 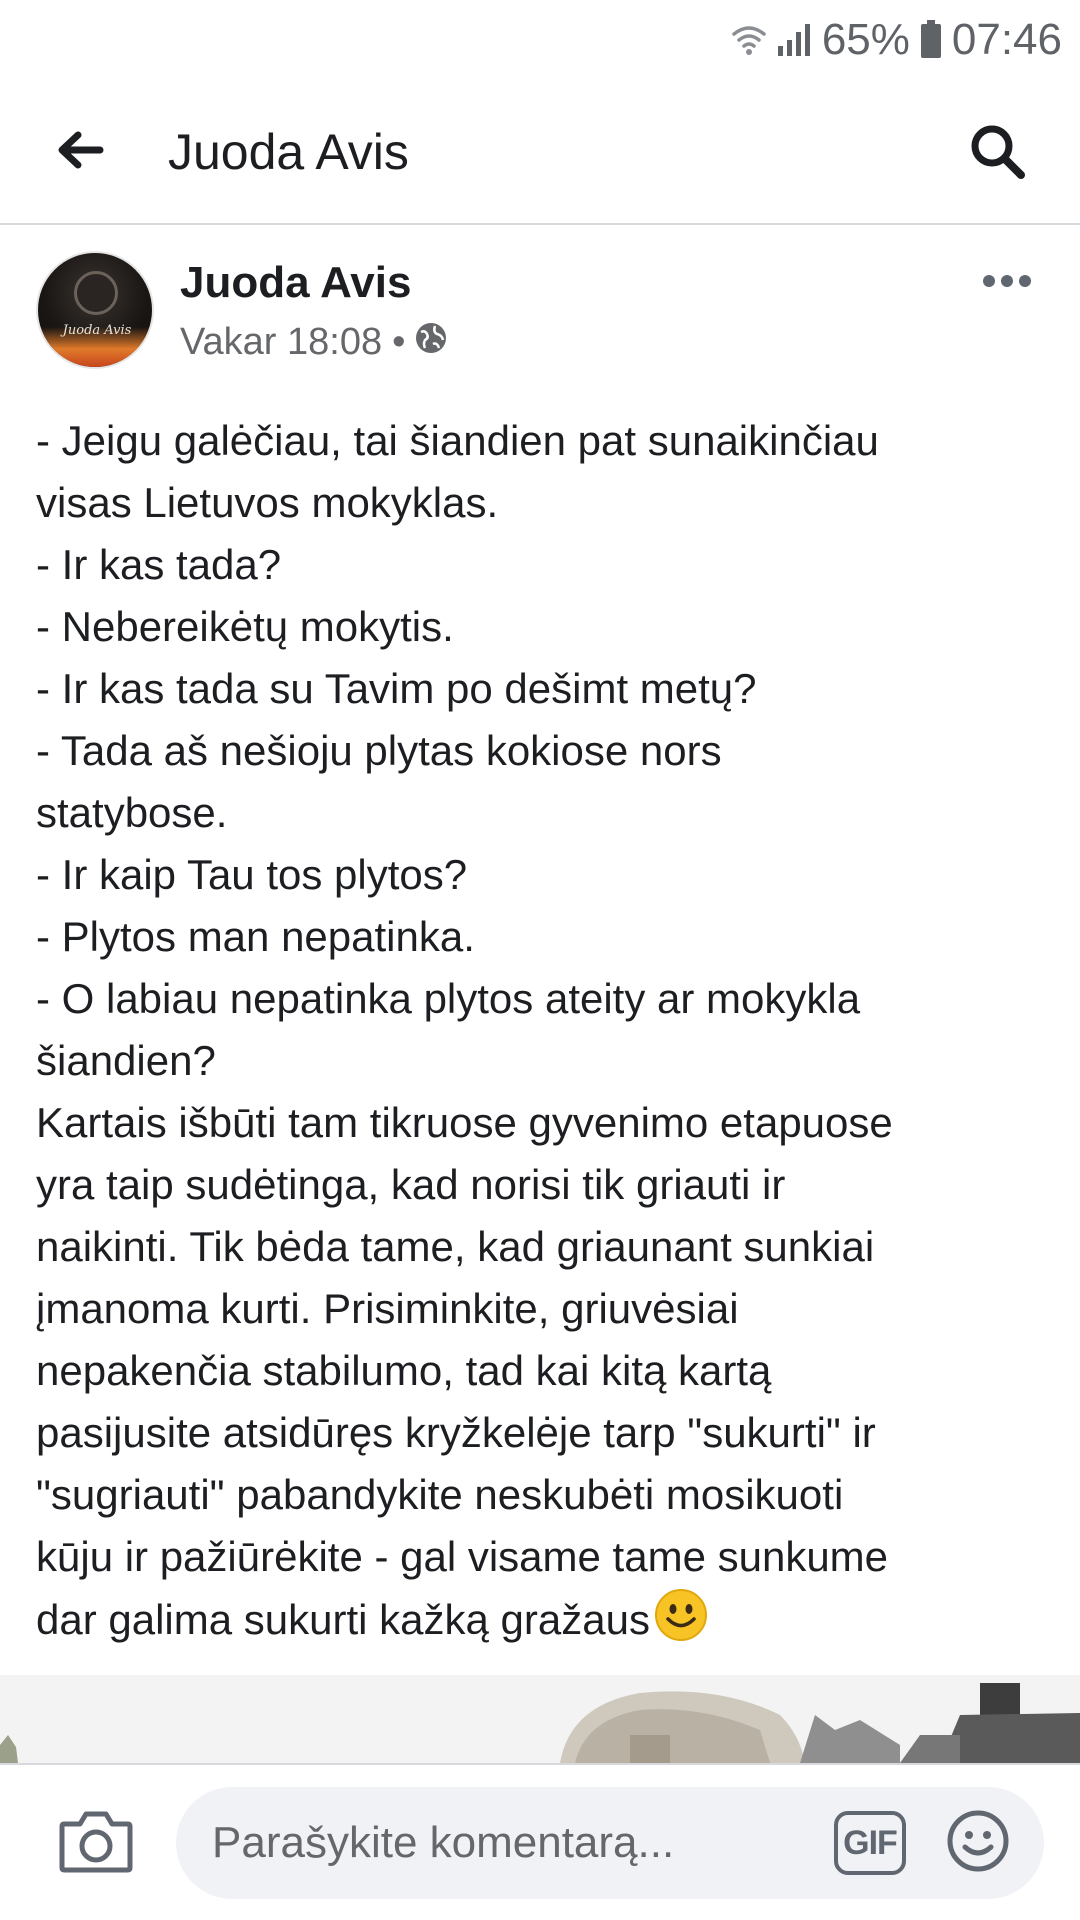 I want to click on post-line-text: dar galima sukurti kažką gražaus, so click(x=343, y=1619).